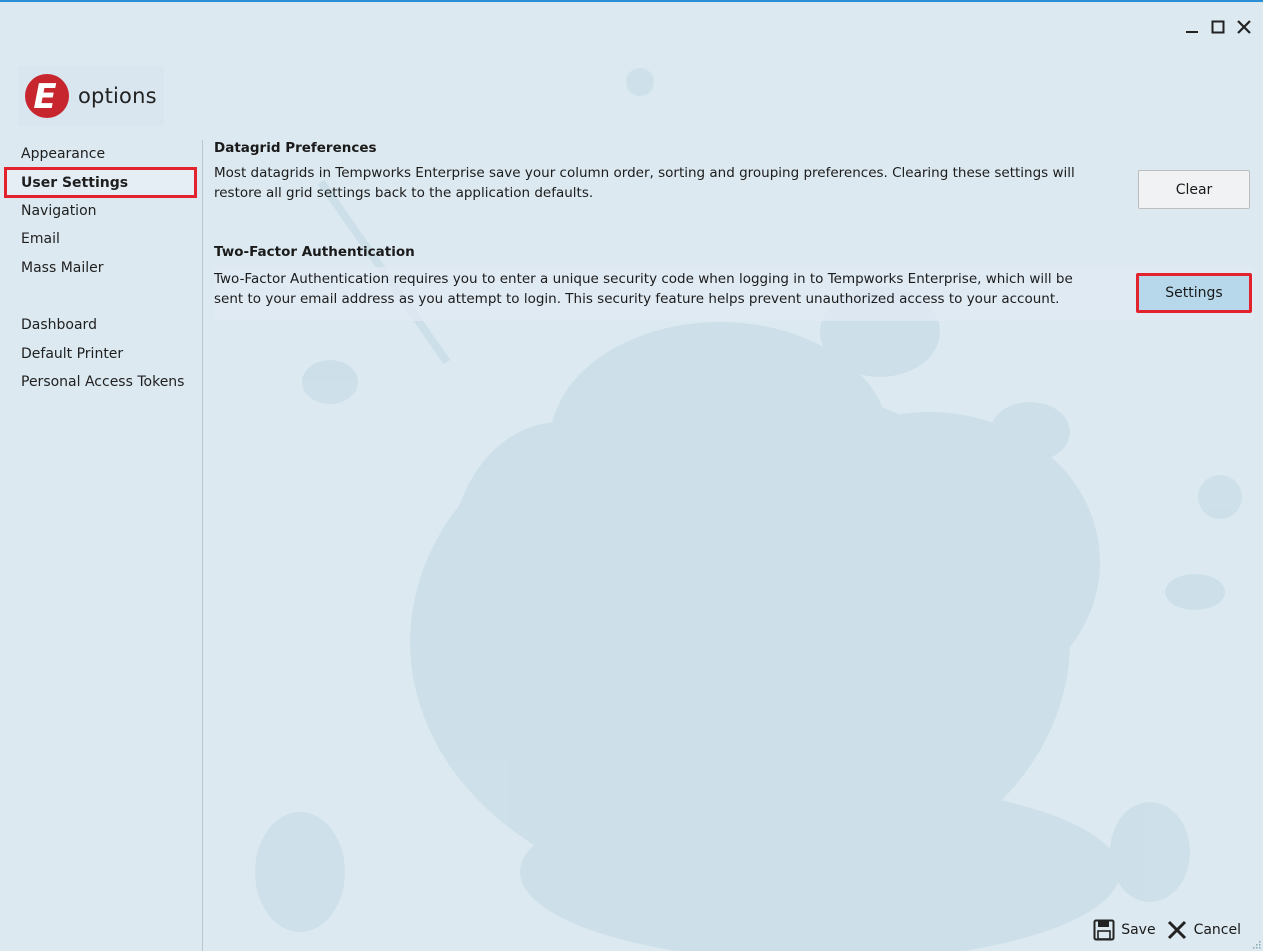 The height and width of the screenshot is (951, 1263). I want to click on window-controls, so click(1218, 27).